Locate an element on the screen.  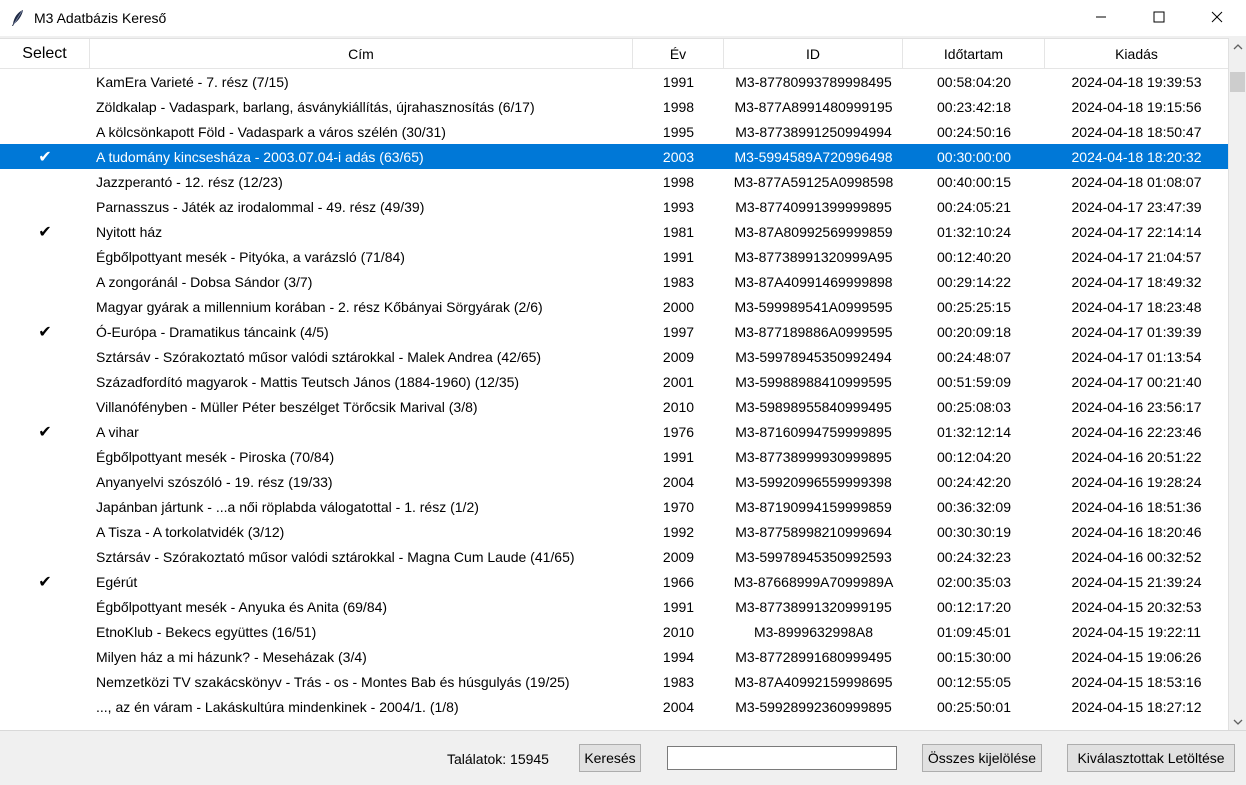
search-input is located at coordinates (782, 758).